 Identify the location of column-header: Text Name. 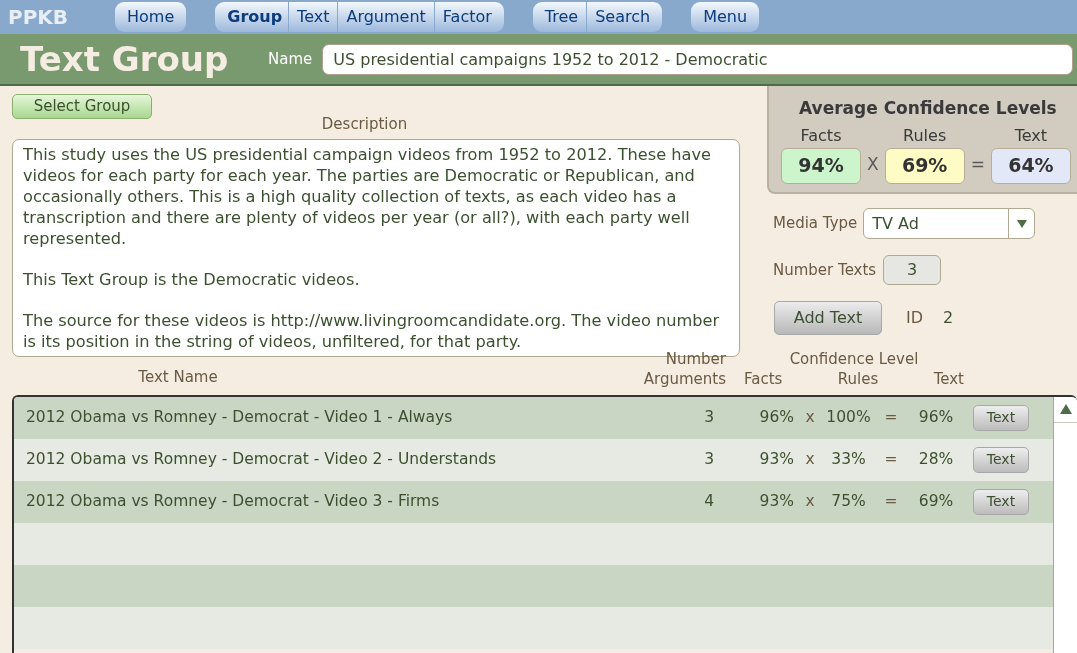
(178, 377).